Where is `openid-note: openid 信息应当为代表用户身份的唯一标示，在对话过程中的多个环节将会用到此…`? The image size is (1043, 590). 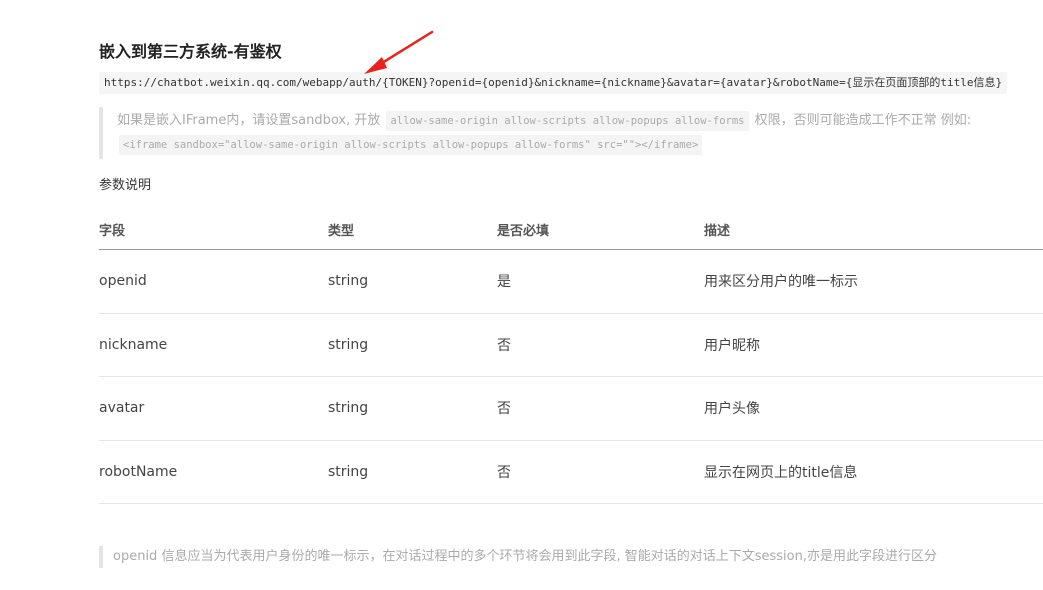
openid-note: openid 信息应当为代表用户身份的唯一标示，在对话过程中的多个环节将会用到此… is located at coordinates (518, 557).